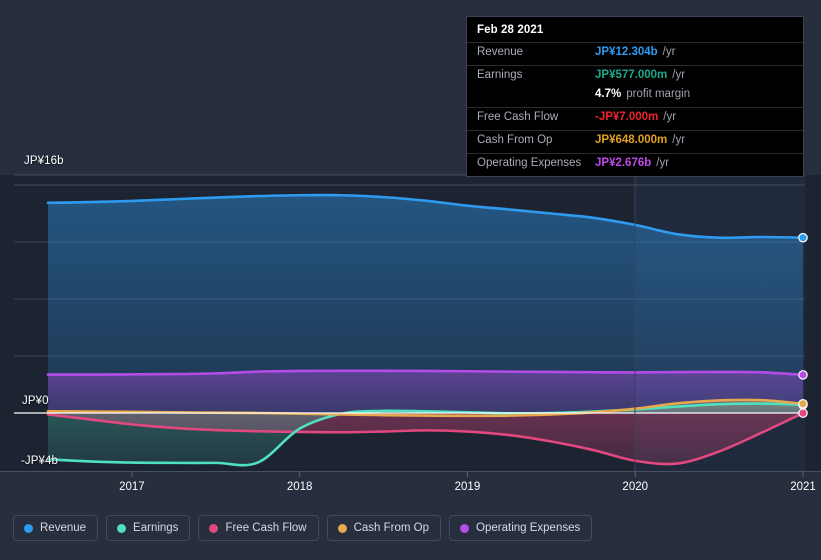  I want to click on tooltip-row-label: Operating Expenses, so click(529, 163).